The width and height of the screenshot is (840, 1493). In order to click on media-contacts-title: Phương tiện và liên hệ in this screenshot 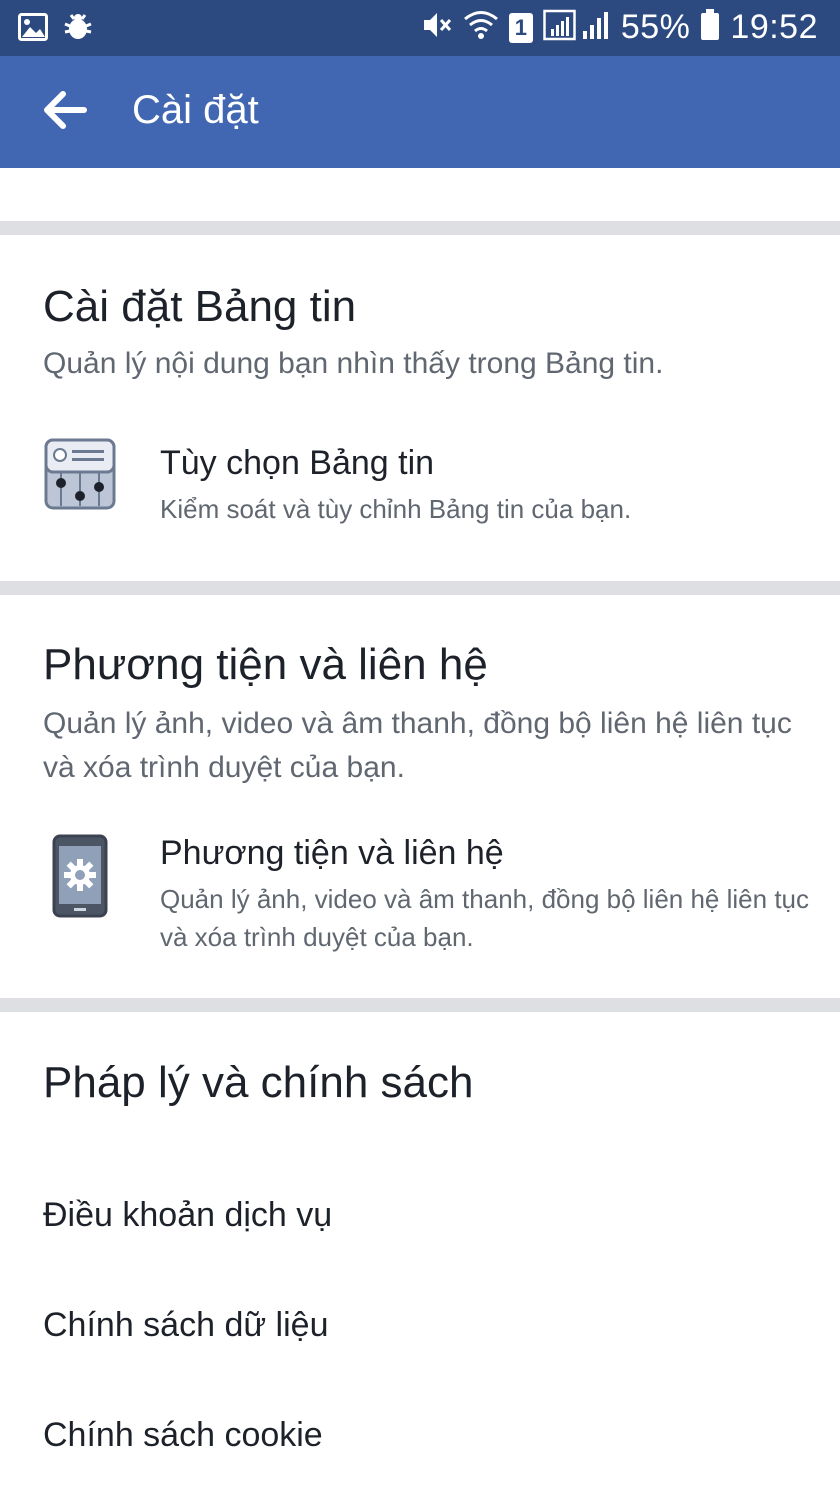, I will do `click(332, 853)`.